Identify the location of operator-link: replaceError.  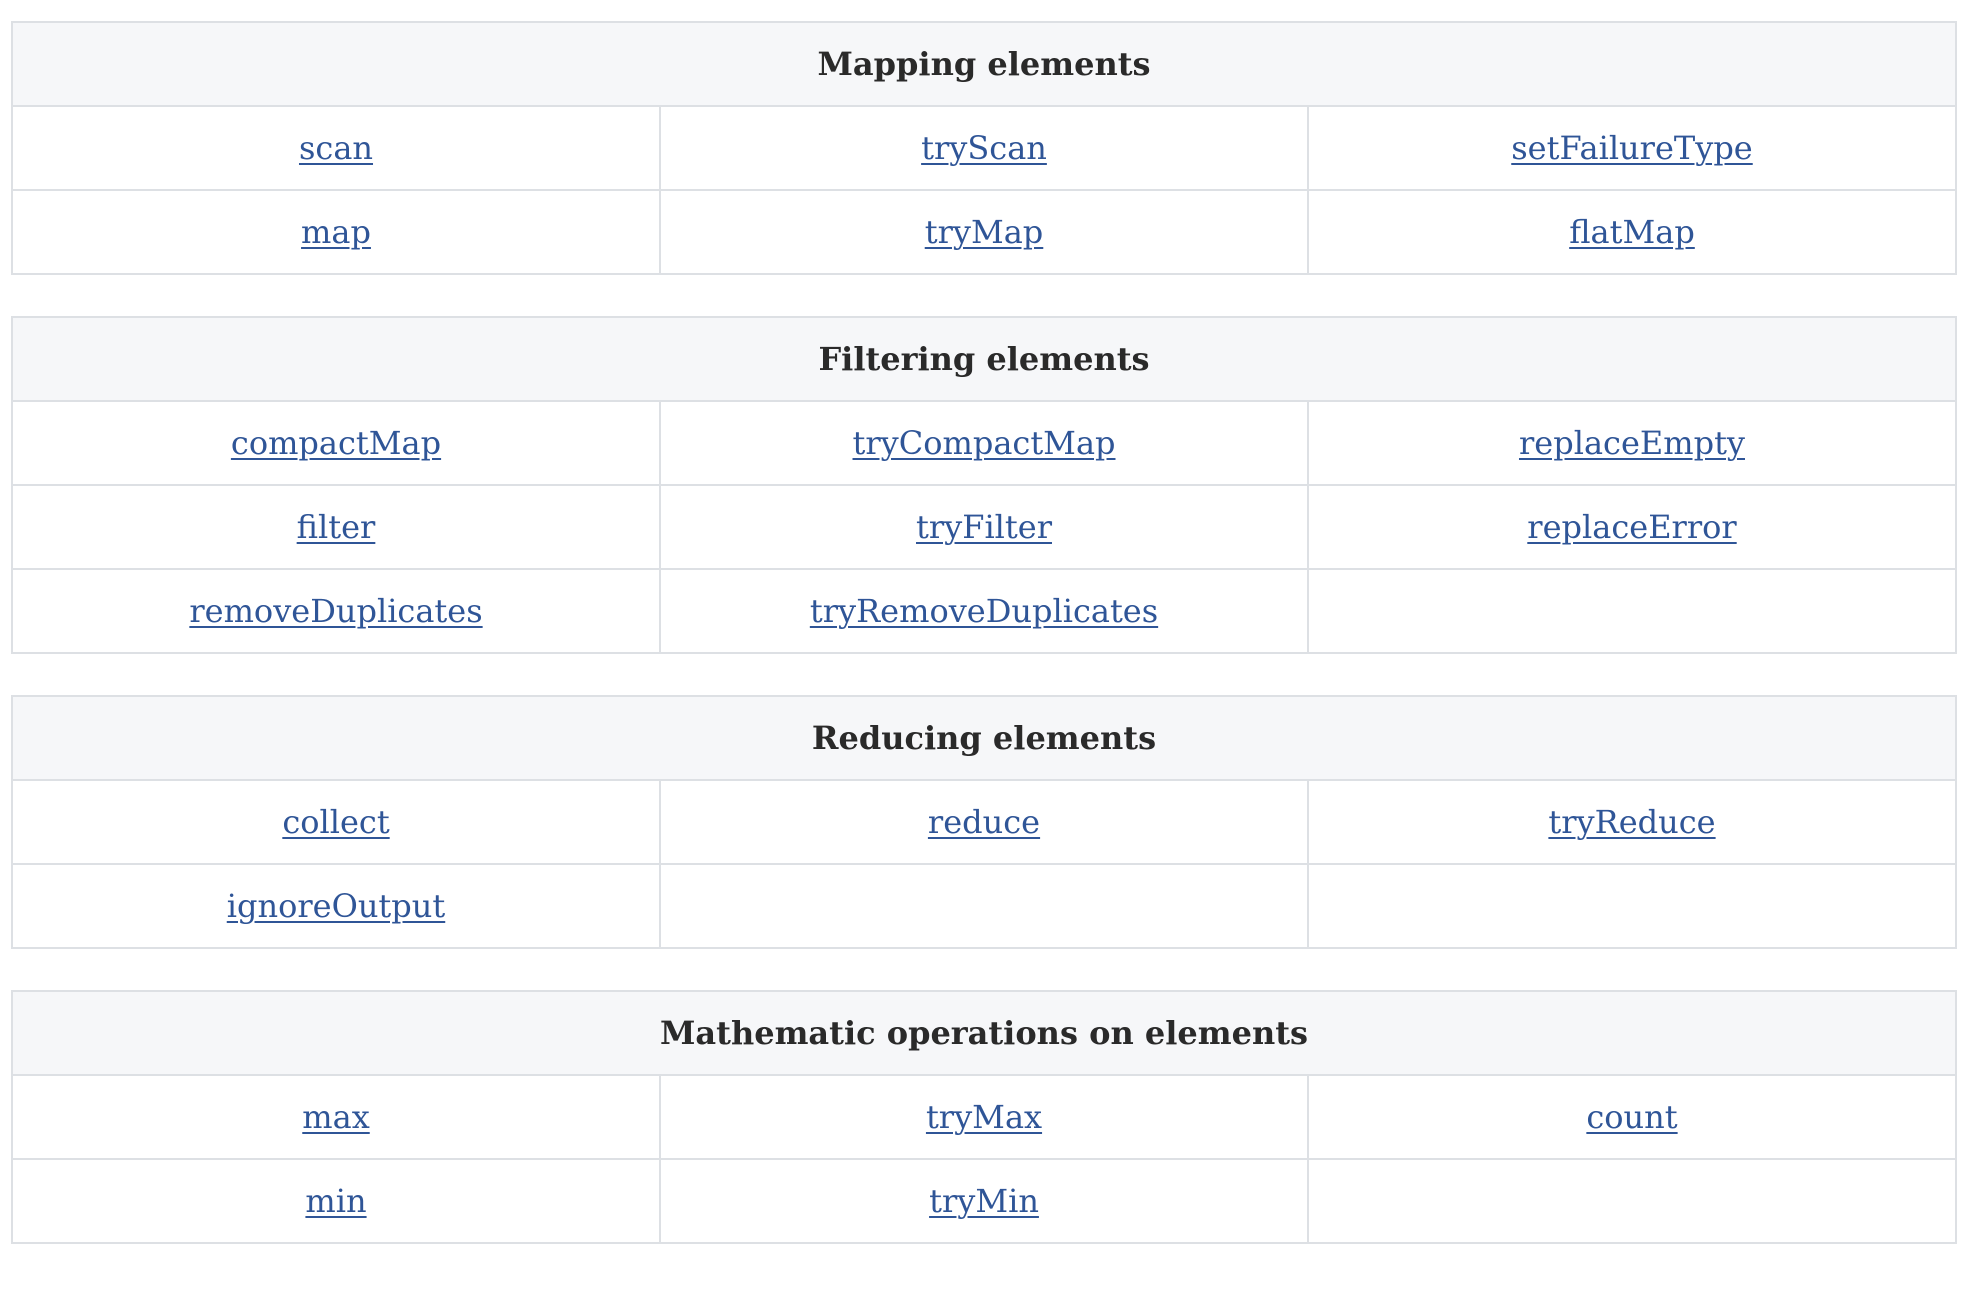
(1631, 527).